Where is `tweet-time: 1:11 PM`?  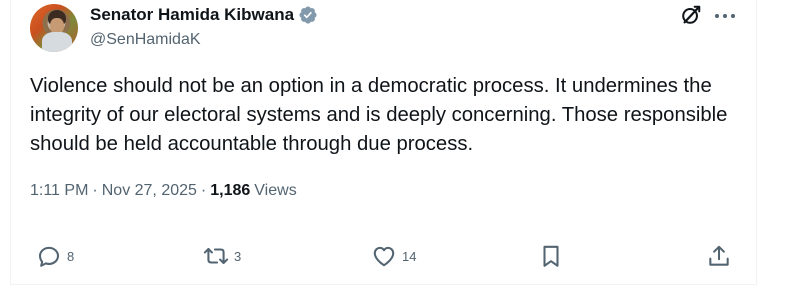
tweet-time: 1:11 PM is located at coordinates (59, 191).